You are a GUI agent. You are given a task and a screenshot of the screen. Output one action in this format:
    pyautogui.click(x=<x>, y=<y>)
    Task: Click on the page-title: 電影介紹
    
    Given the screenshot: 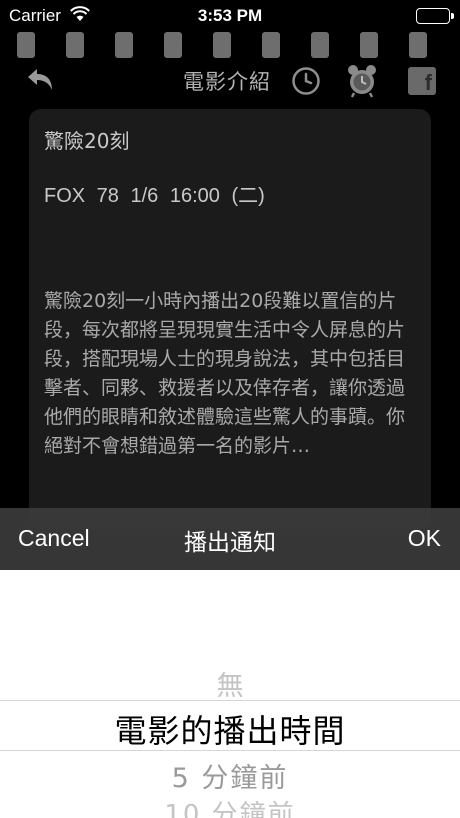 What is the action you would take?
    pyautogui.click(x=227, y=82)
    